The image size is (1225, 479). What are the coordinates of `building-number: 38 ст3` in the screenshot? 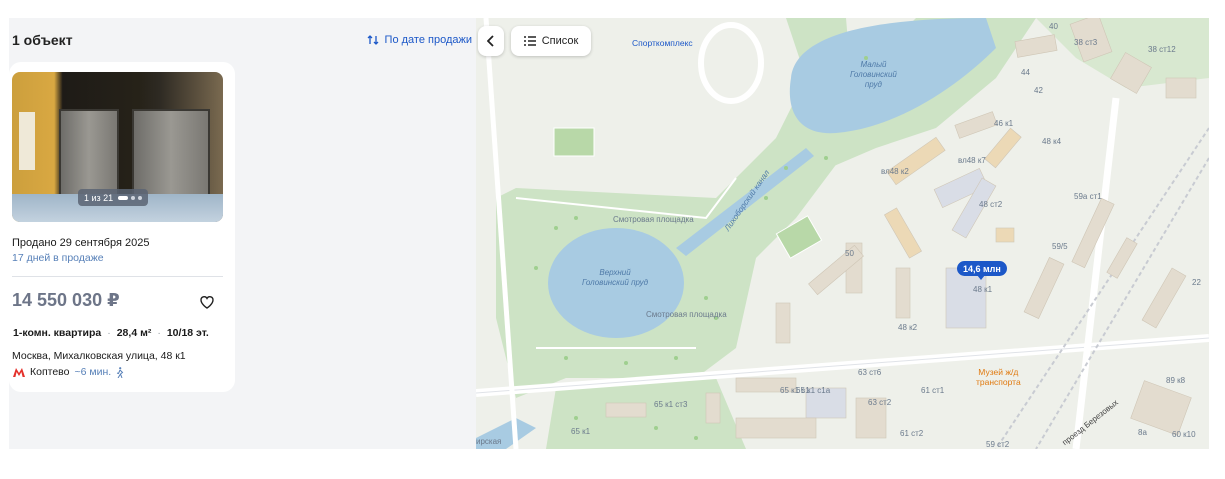 It's located at (1086, 42).